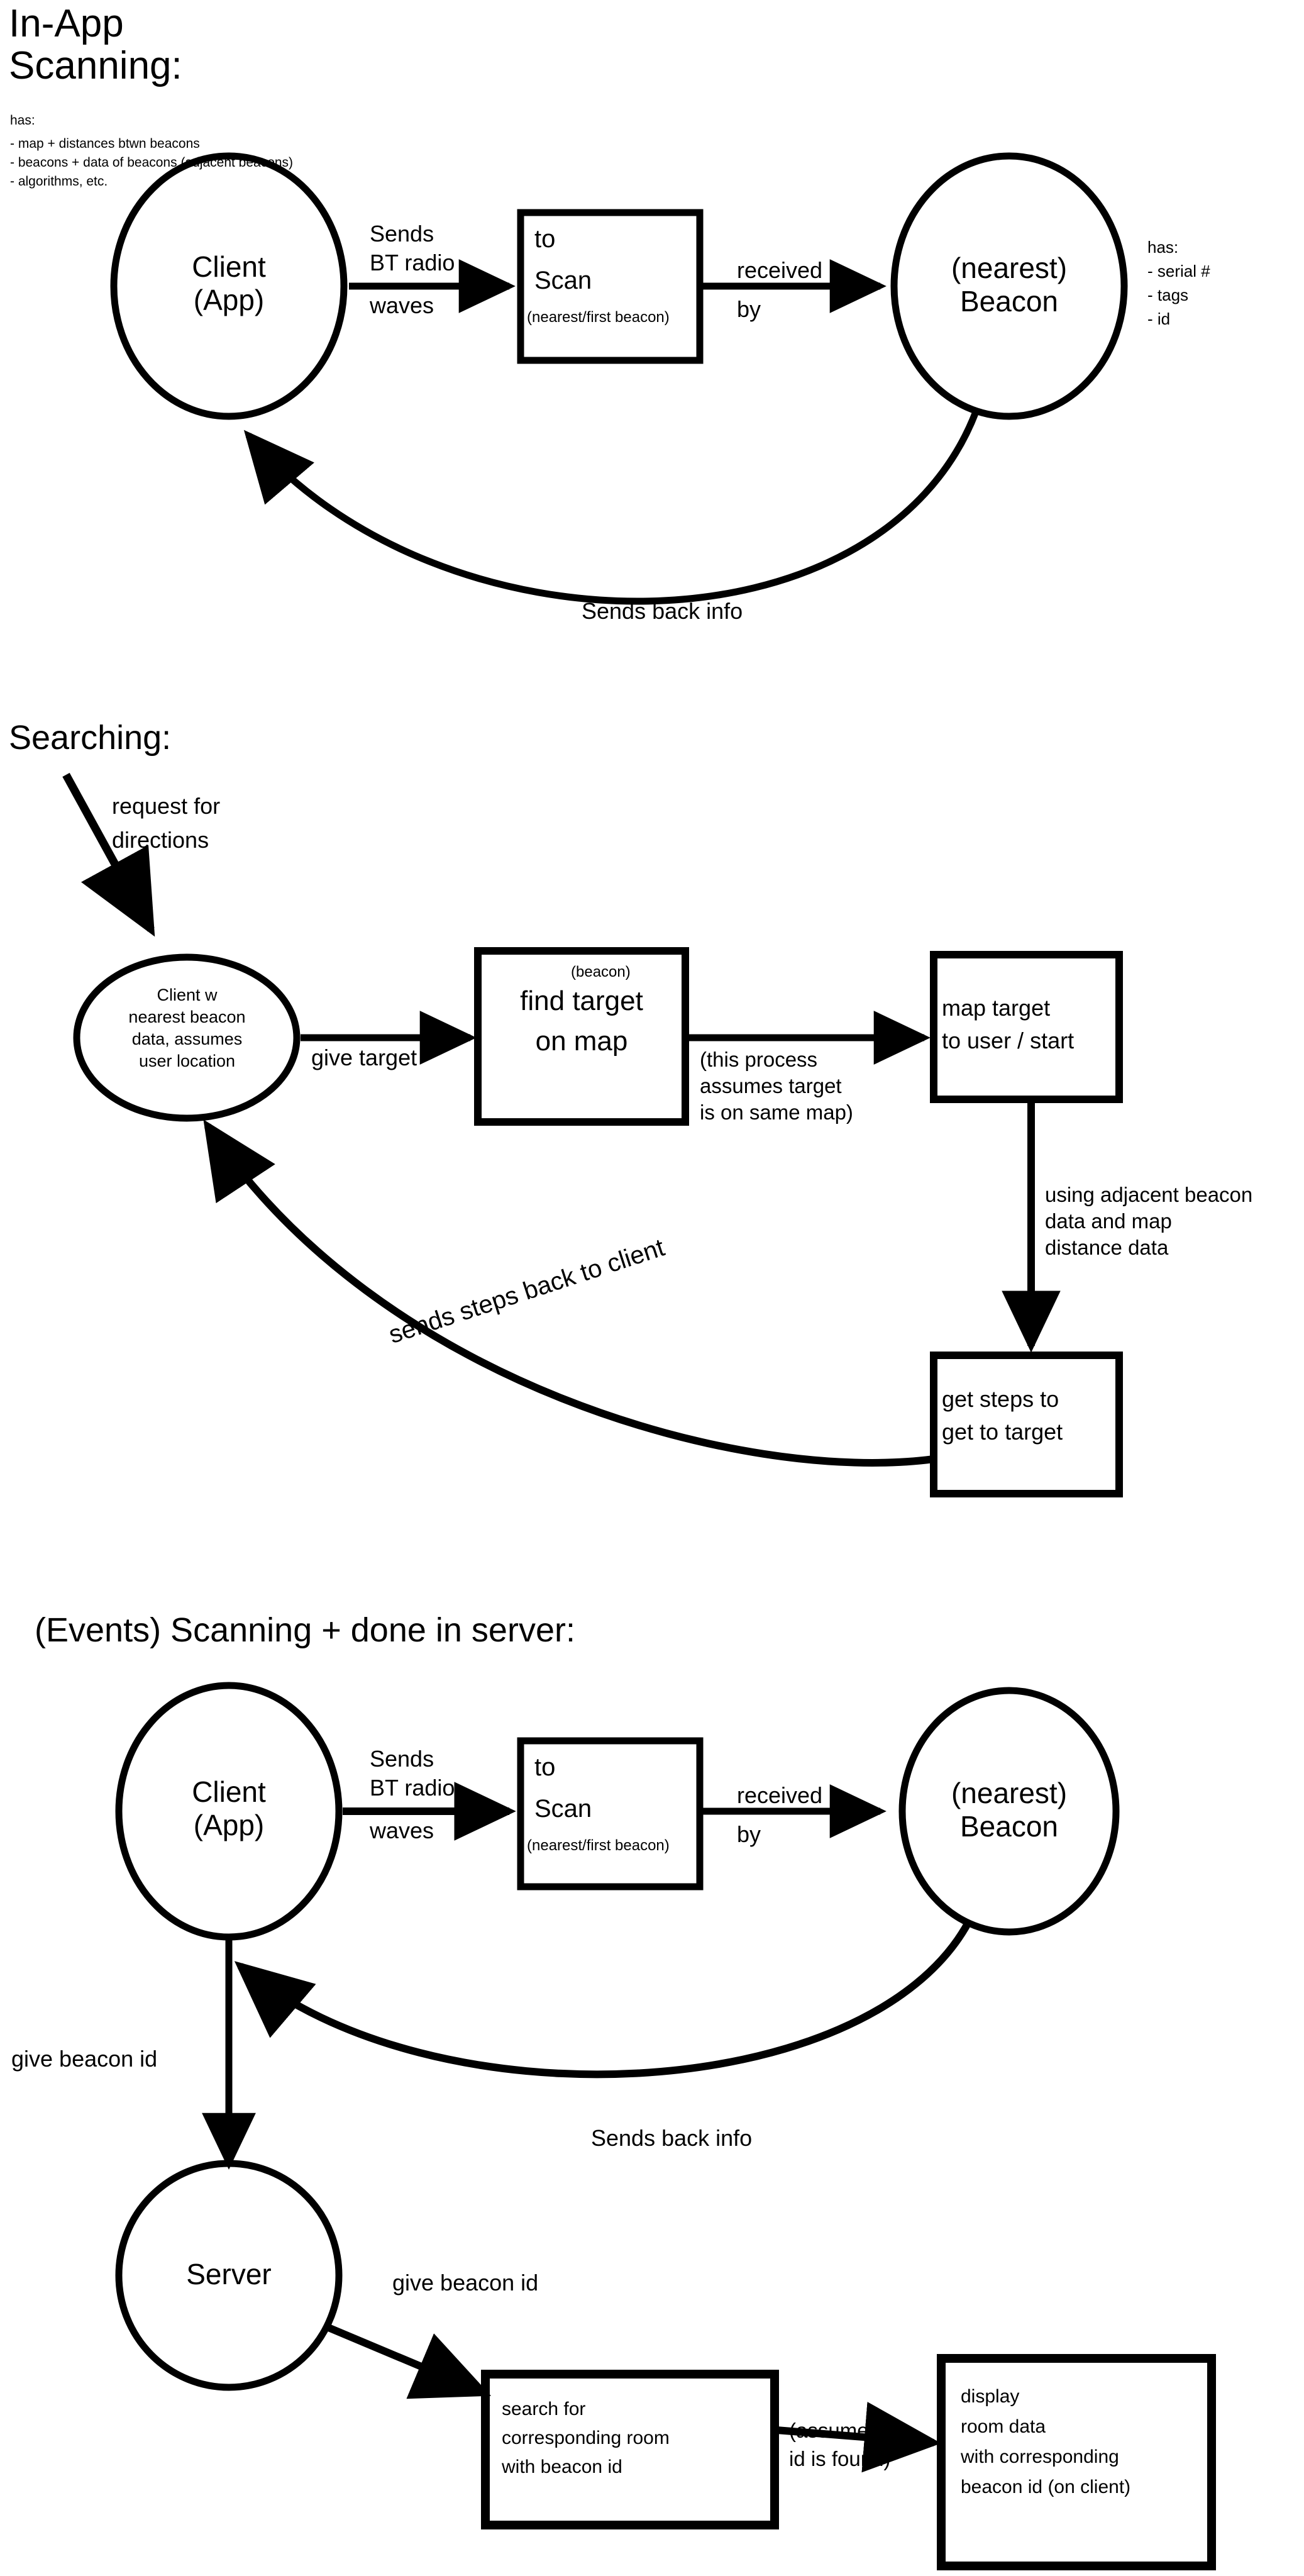 This screenshot has height=2576, width=1304. I want to click on events-server-node-label: Server, so click(229, 2274).